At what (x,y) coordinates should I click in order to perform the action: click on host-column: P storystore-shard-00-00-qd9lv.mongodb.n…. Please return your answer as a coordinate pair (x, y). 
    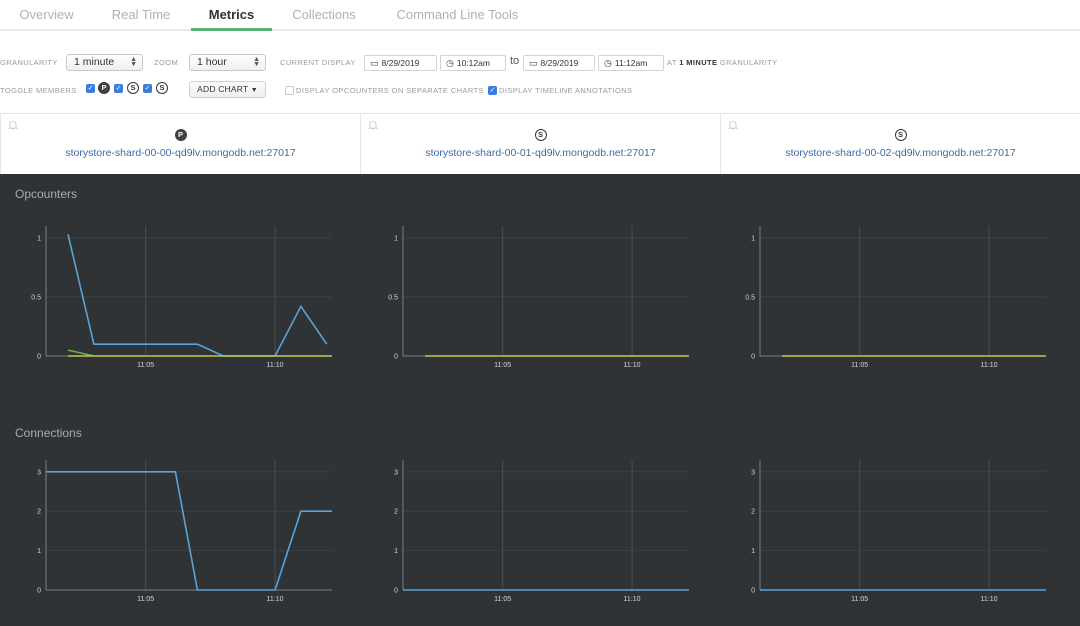
    Looking at the image, I should click on (180, 144).